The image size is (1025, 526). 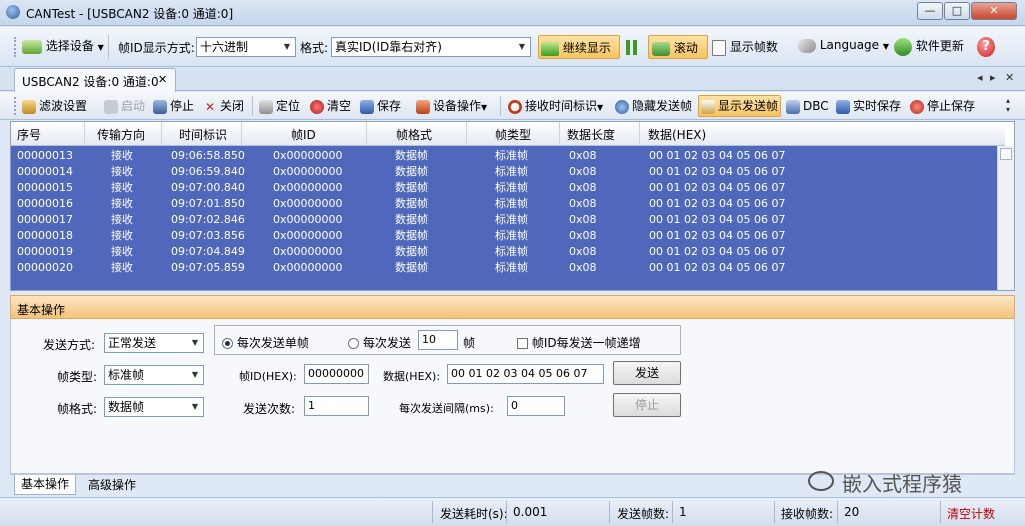 I want to click on save-button: 保存, so click(x=380, y=106).